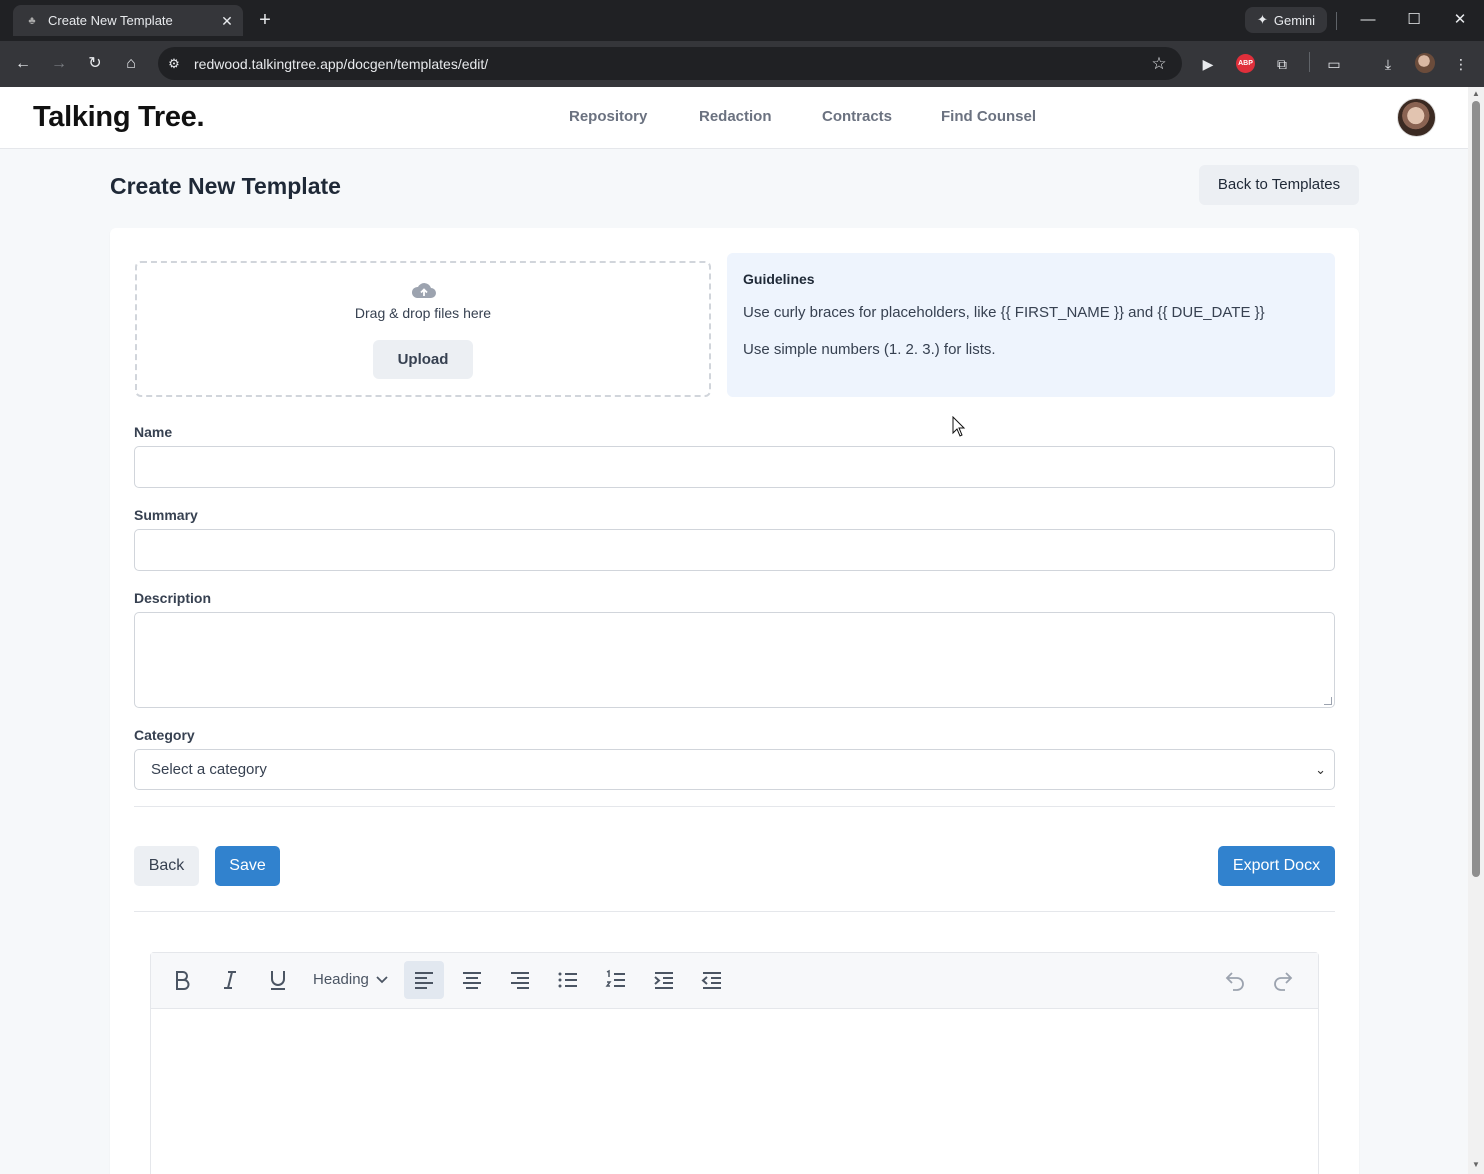  What do you see at coordinates (1460, 20) in the screenshot?
I see `close-window-icon: ✕` at bounding box center [1460, 20].